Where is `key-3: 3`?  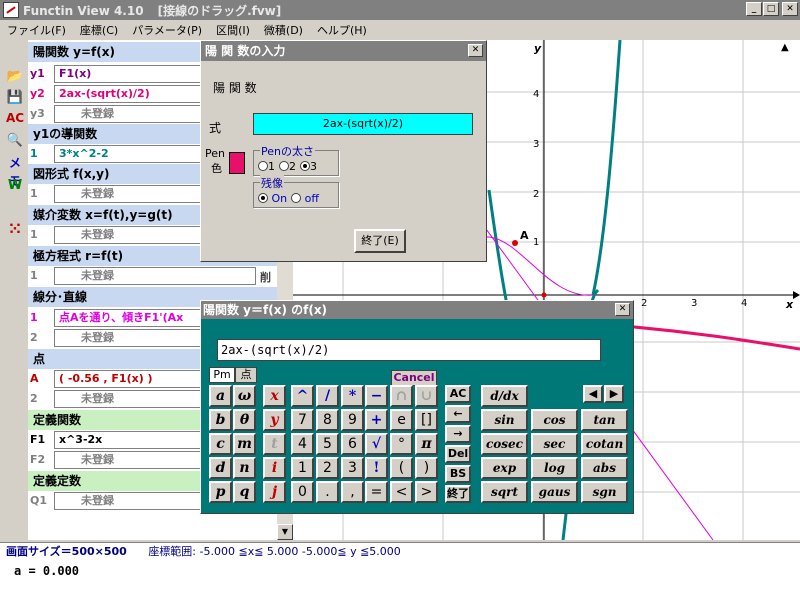 key-3: 3 is located at coordinates (352, 468).